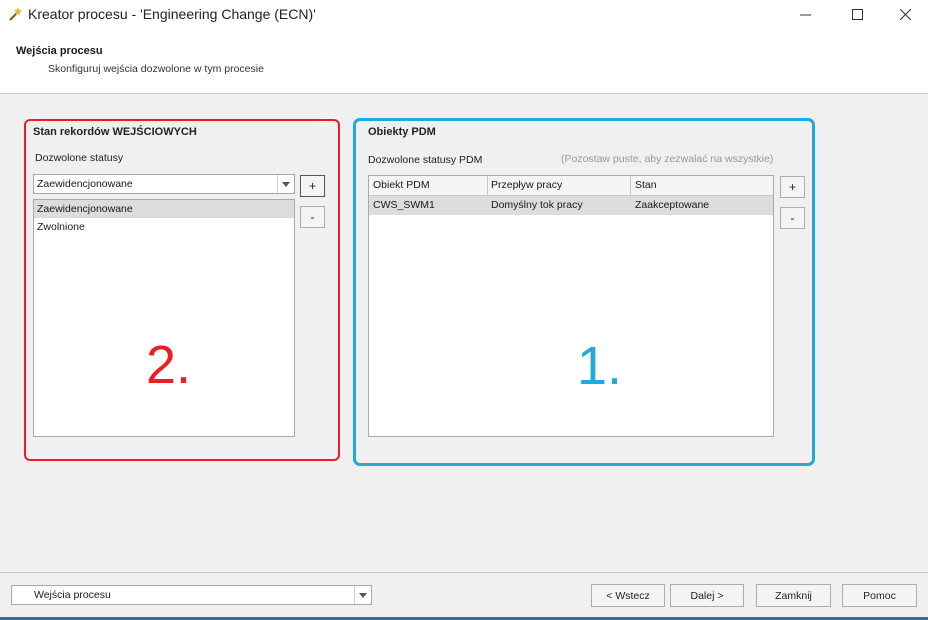  I want to click on maximize-button, so click(857, 14).